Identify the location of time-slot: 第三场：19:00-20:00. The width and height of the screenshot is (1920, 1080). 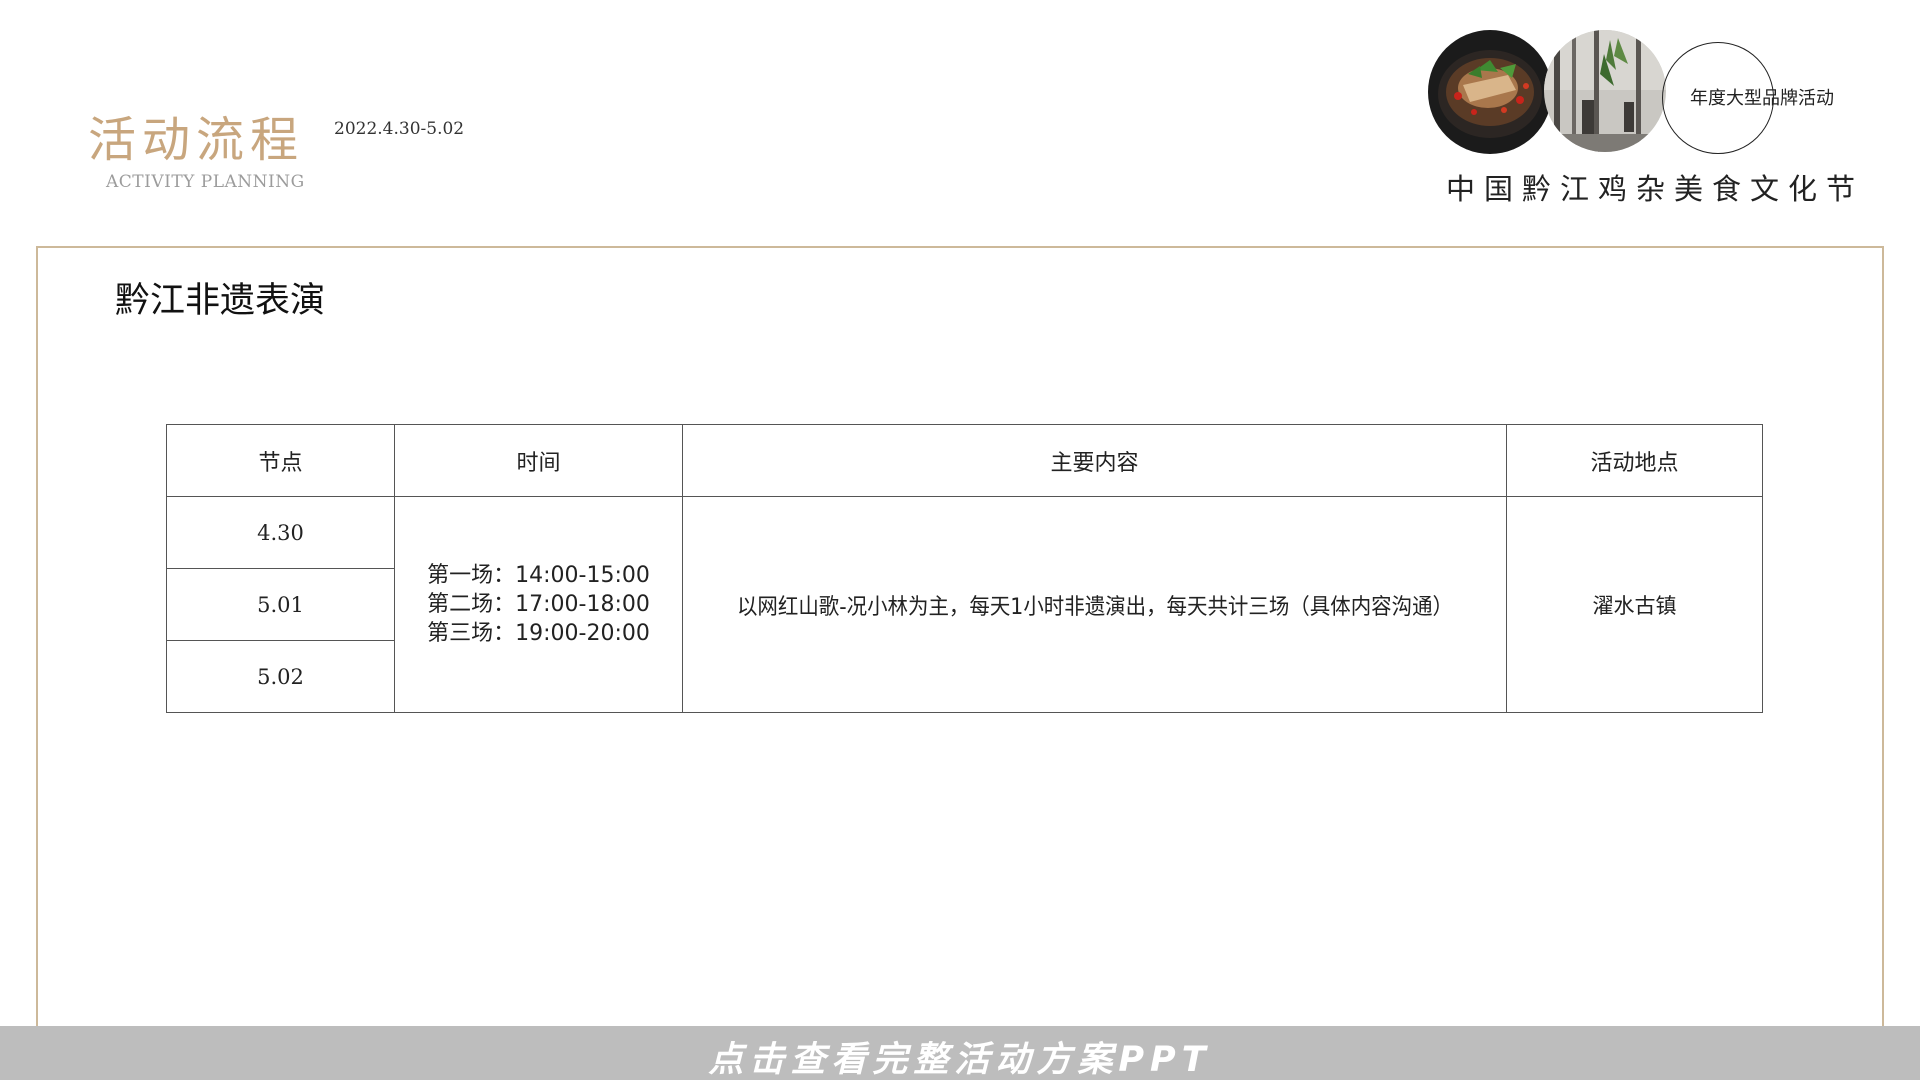
(538, 633).